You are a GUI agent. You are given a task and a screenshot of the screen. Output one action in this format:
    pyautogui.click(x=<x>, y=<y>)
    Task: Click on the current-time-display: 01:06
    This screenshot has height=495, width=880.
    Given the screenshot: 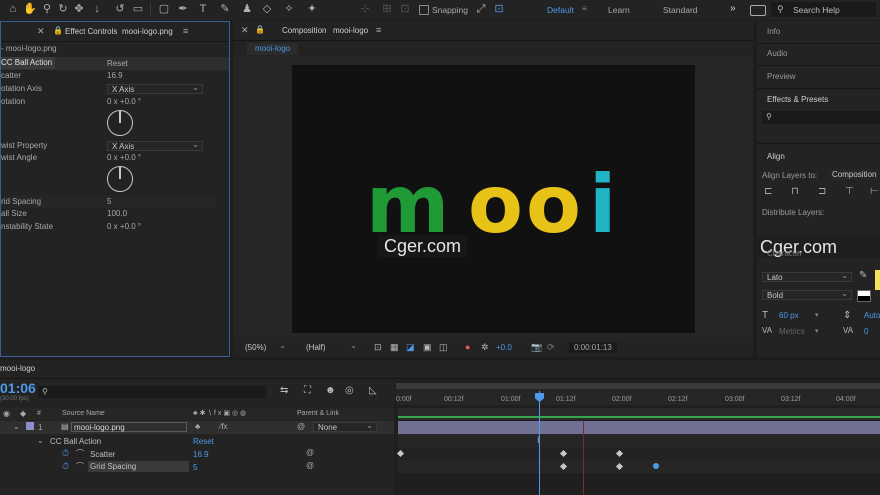 What is the action you would take?
    pyautogui.click(x=18, y=388)
    